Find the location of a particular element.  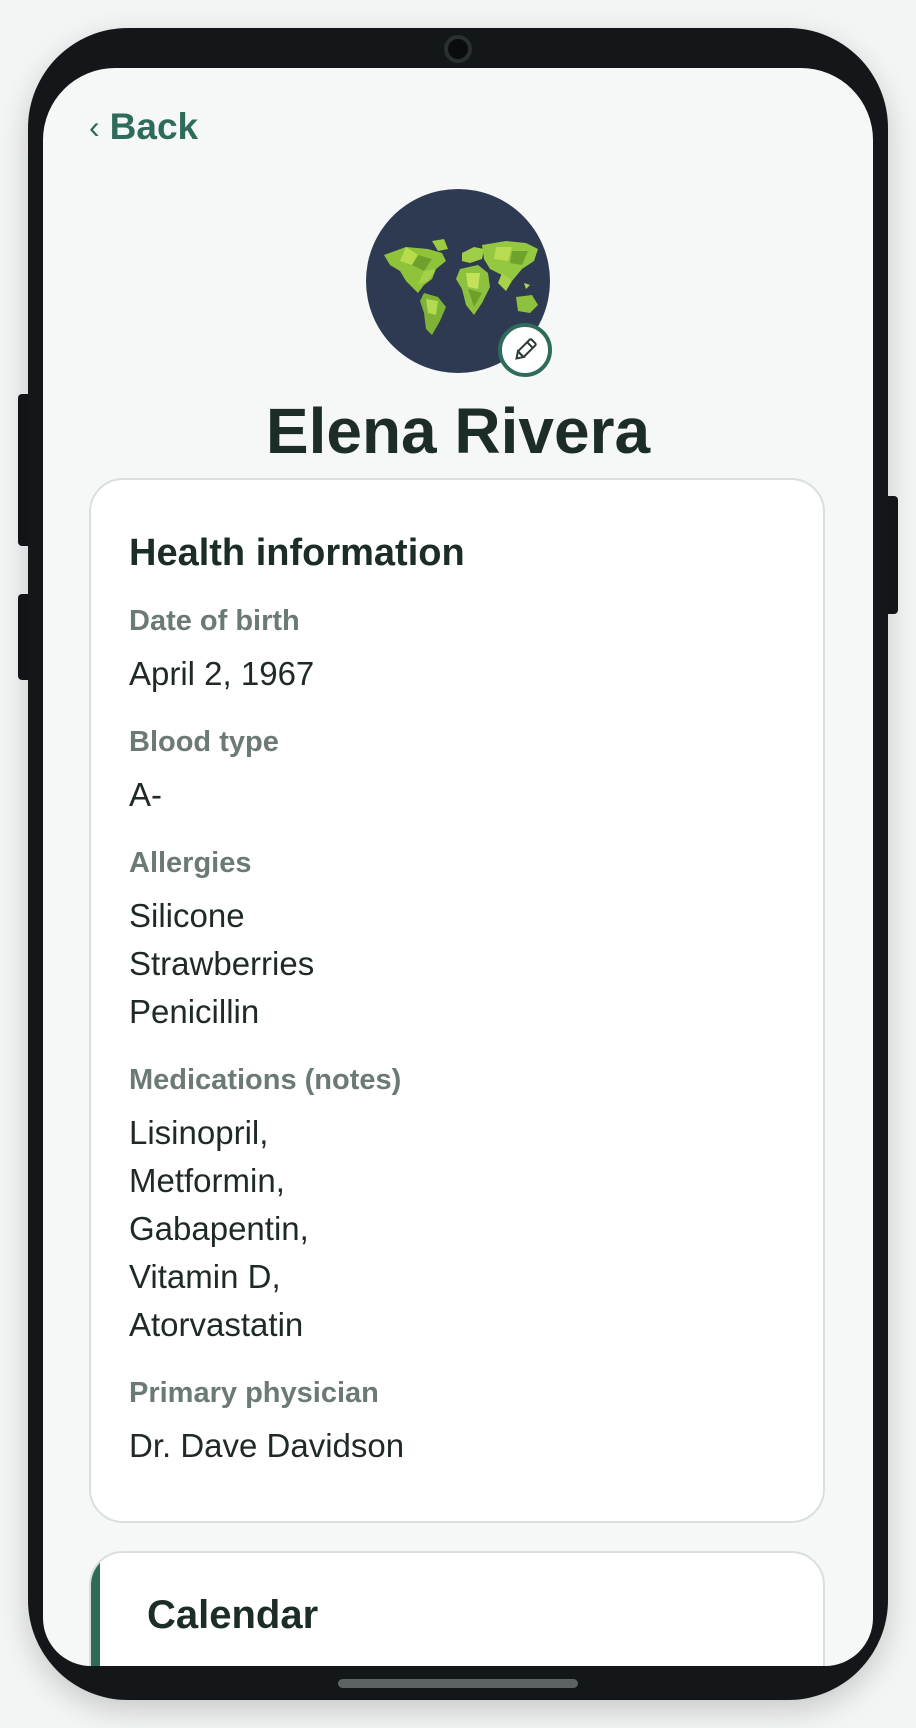

front-camera is located at coordinates (458, 49).